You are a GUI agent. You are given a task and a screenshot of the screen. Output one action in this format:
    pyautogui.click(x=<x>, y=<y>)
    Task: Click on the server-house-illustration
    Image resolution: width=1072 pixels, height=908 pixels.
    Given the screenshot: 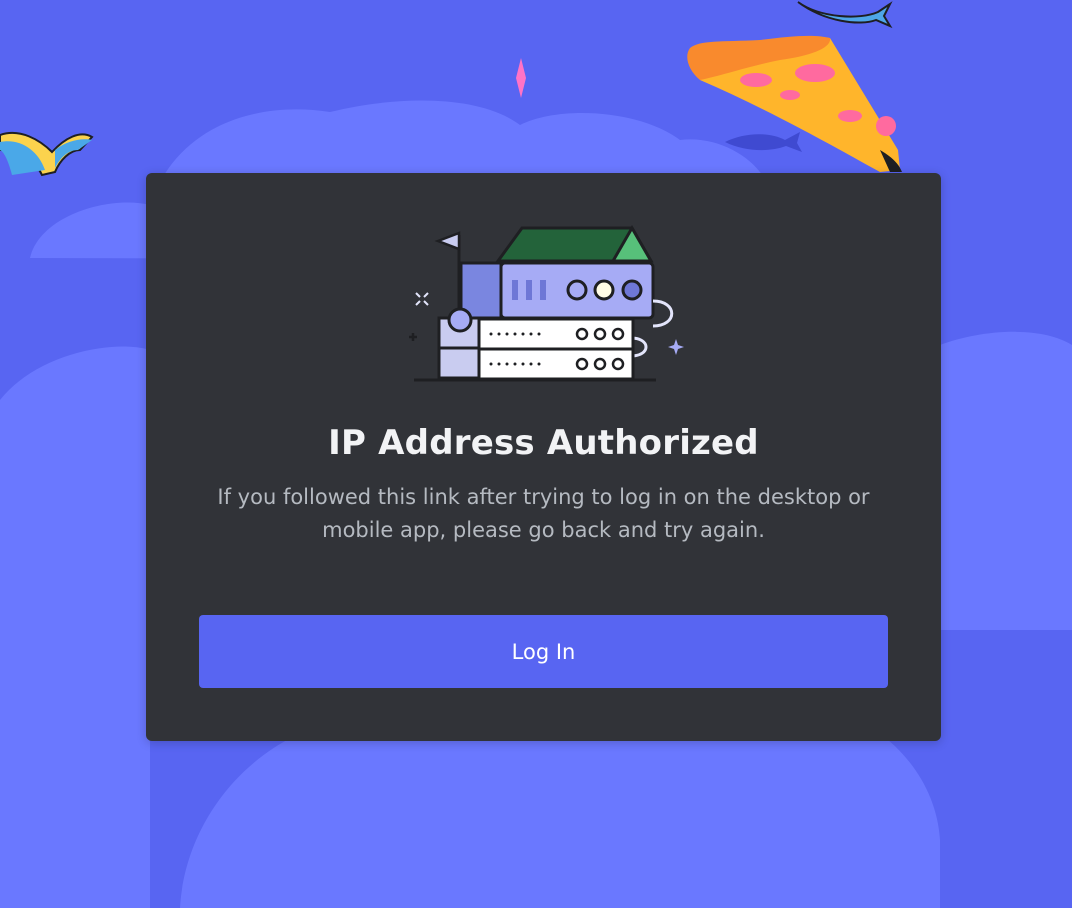 What is the action you would take?
    pyautogui.click(x=546, y=303)
    